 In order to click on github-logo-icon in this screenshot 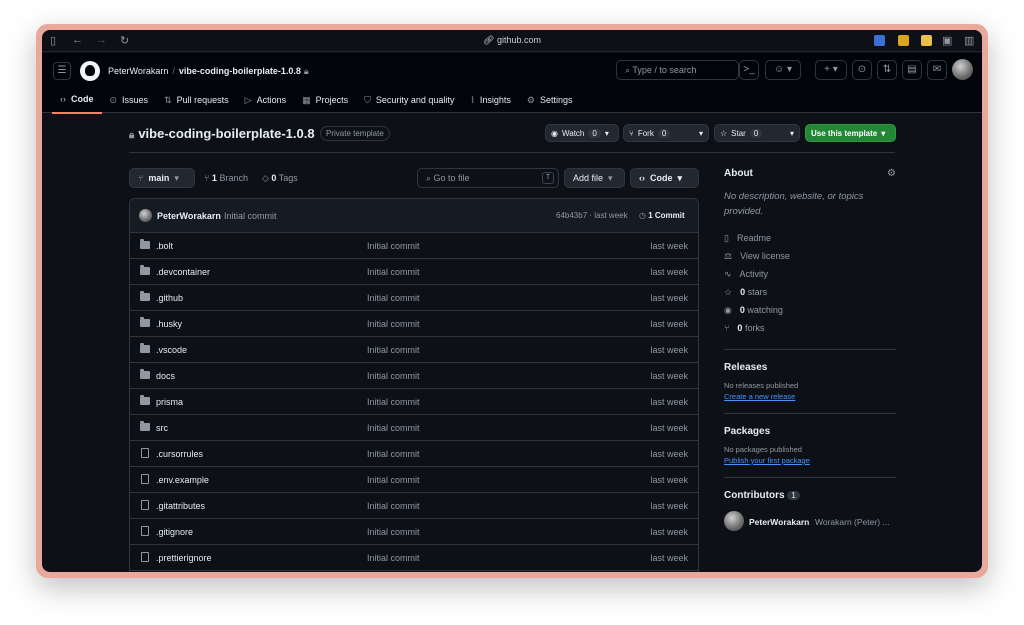, I will do `click(90, 71)`.